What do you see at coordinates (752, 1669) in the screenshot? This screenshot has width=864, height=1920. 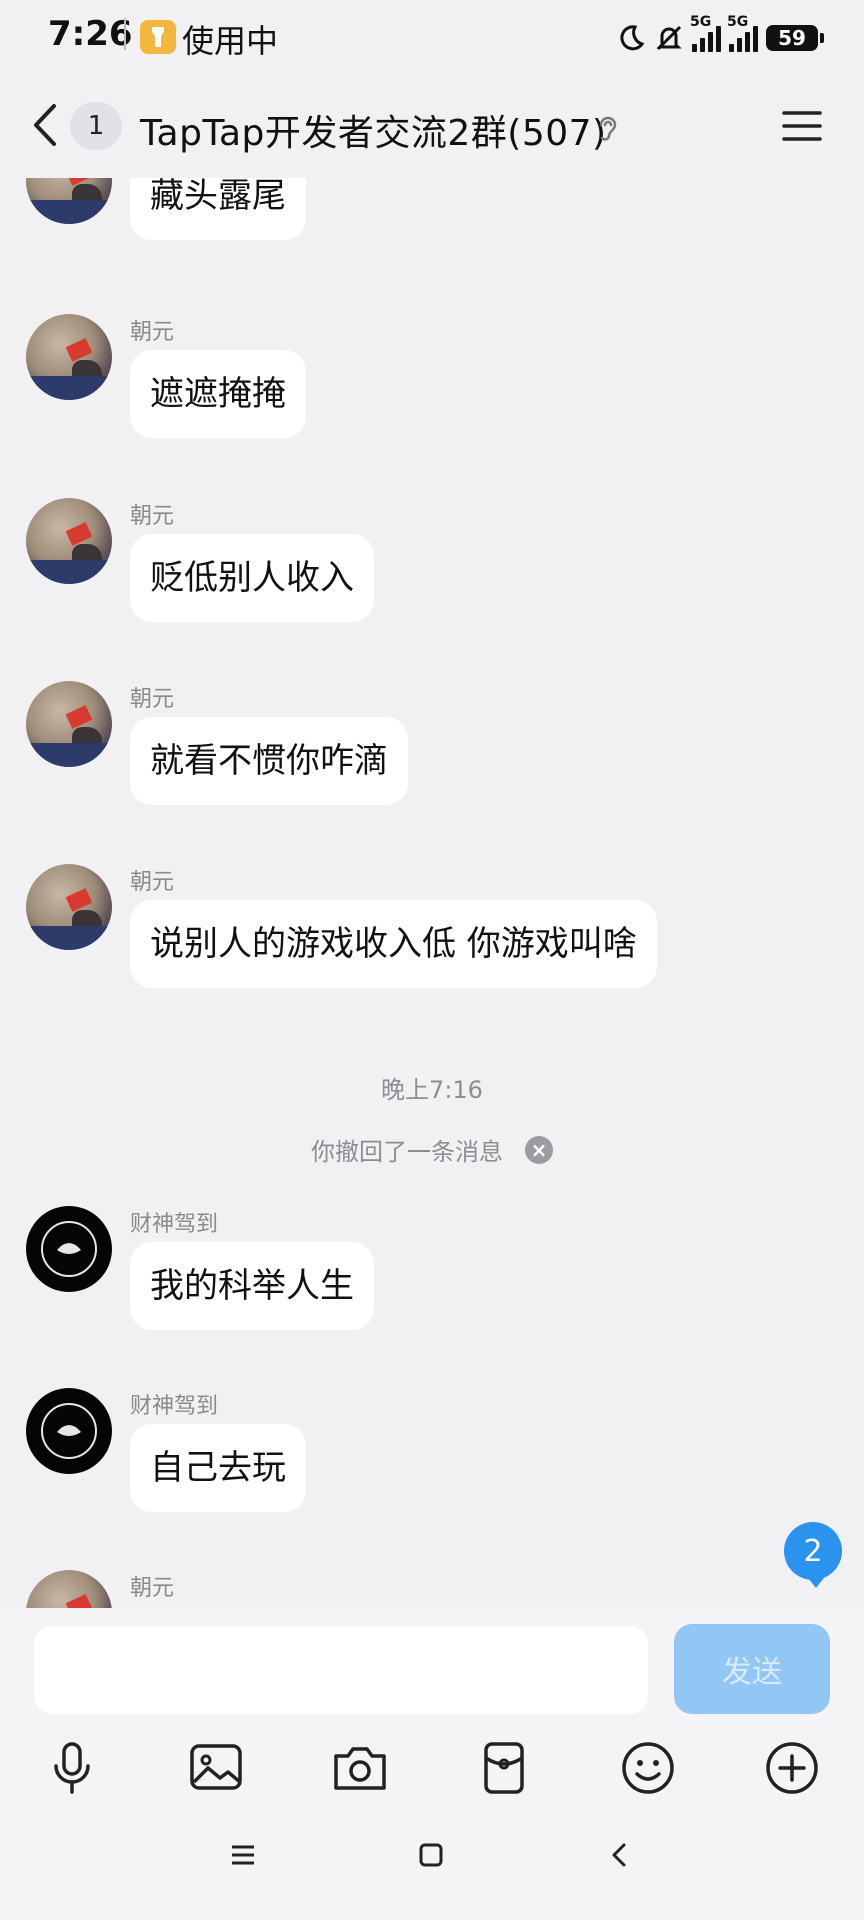 I see `send-button: 发送` at bounding box center [752, 1669].